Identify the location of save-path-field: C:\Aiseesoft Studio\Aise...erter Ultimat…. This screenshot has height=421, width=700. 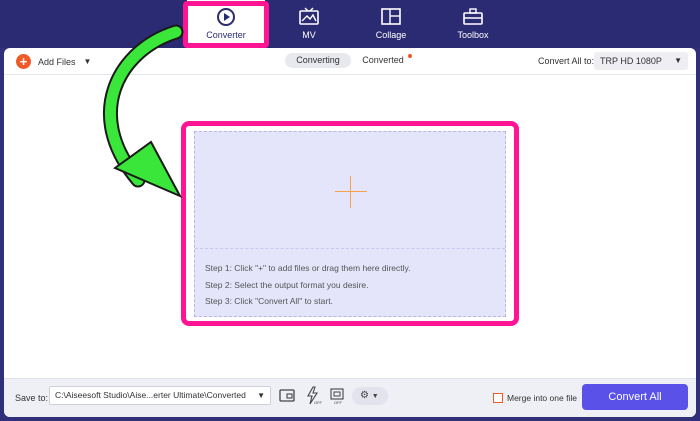
(160, 395).